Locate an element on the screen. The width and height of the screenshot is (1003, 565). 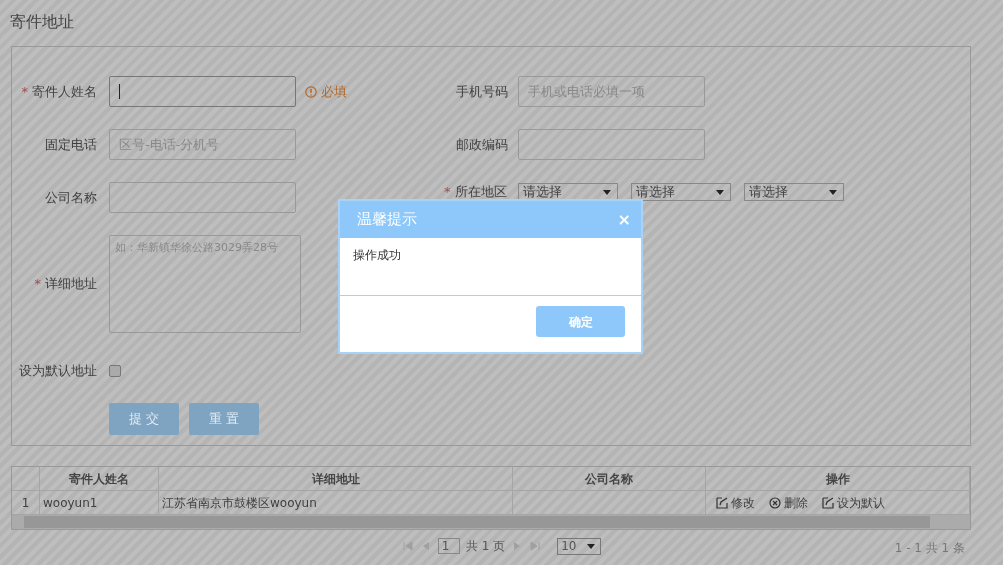
dialog-title: 温馨提示 is located at coordinates (387, 220).